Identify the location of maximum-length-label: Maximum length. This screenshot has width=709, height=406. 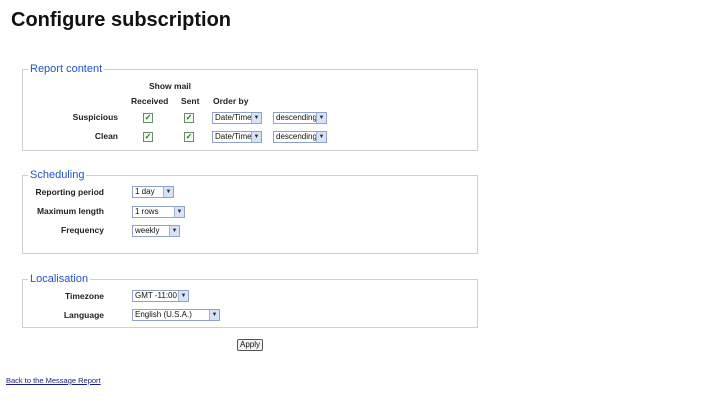
(70, 211).